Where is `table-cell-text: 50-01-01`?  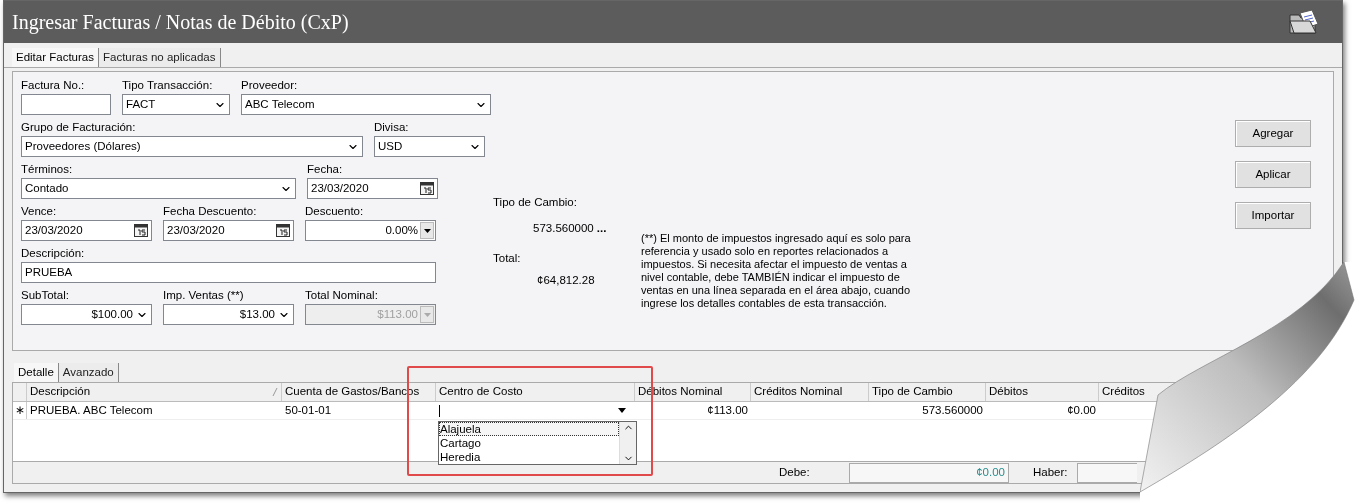 table-cell-text: 50-01-01 is located at coordinates (308, 410).